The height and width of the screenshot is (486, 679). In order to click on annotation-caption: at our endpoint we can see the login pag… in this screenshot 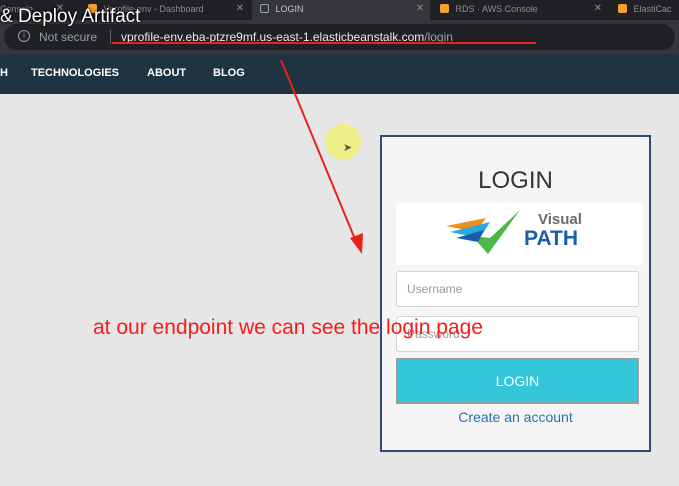, I will do `click(288, 327)`.